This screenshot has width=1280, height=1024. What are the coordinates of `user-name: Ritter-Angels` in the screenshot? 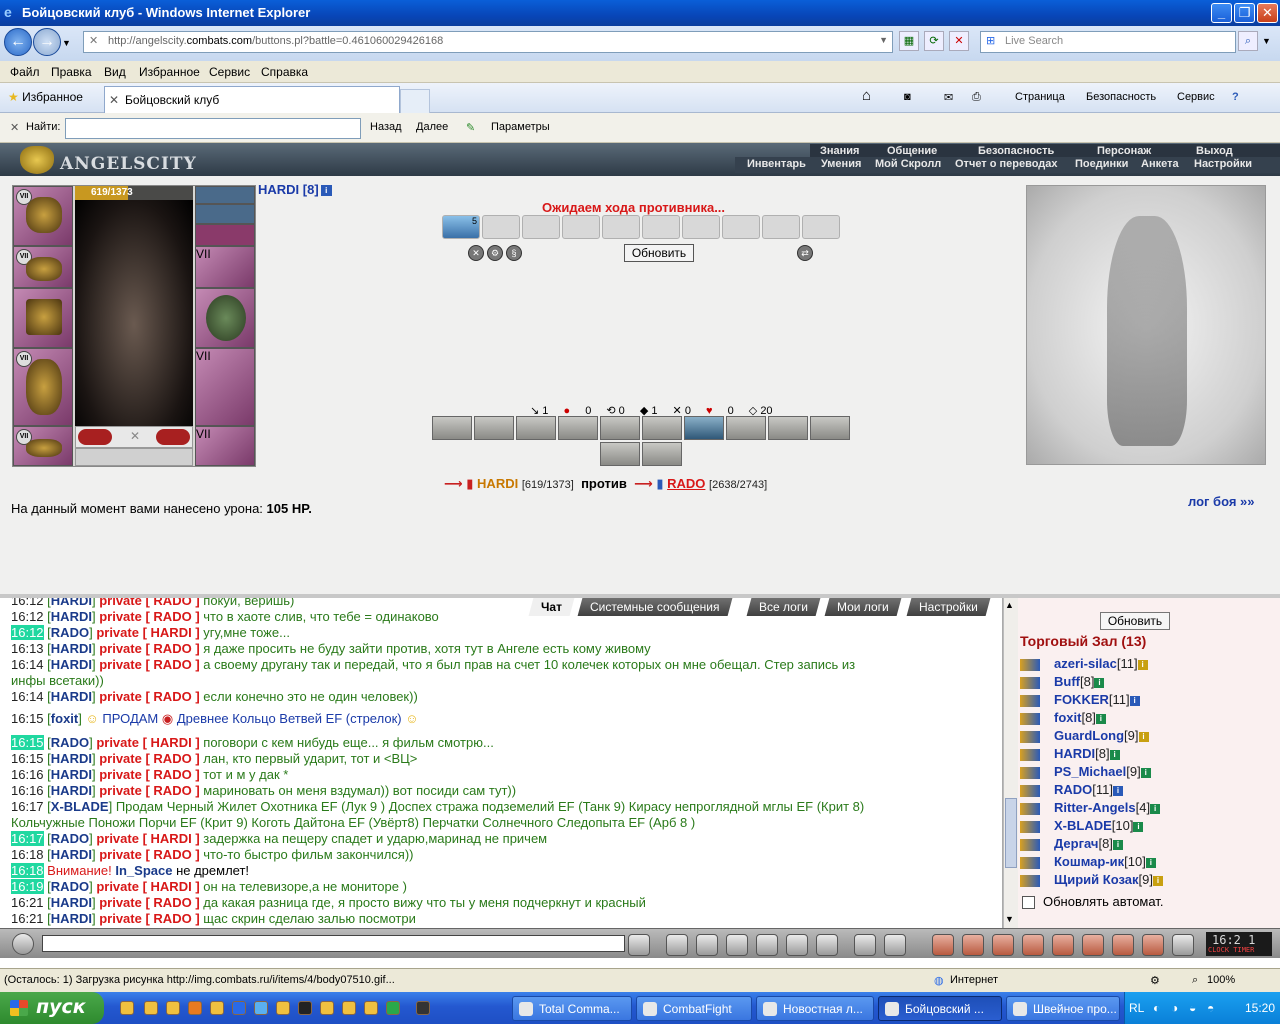 It's located at (1095, 807).